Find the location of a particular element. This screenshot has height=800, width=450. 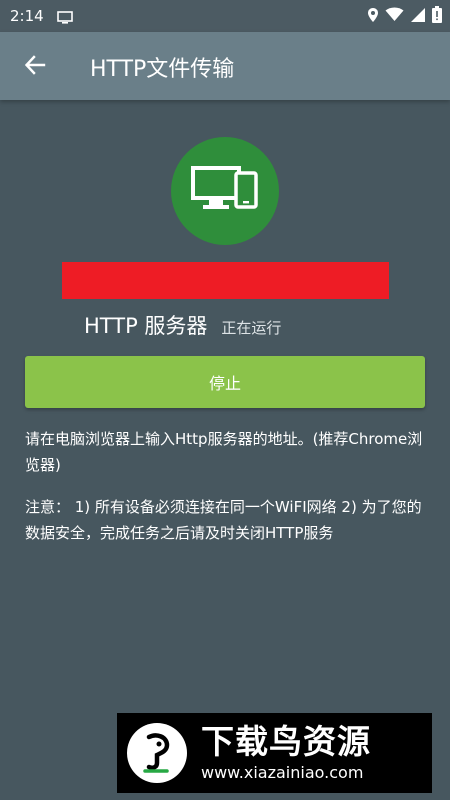

server-label: HTTP 服务器 is located at coordinates (146, 326).